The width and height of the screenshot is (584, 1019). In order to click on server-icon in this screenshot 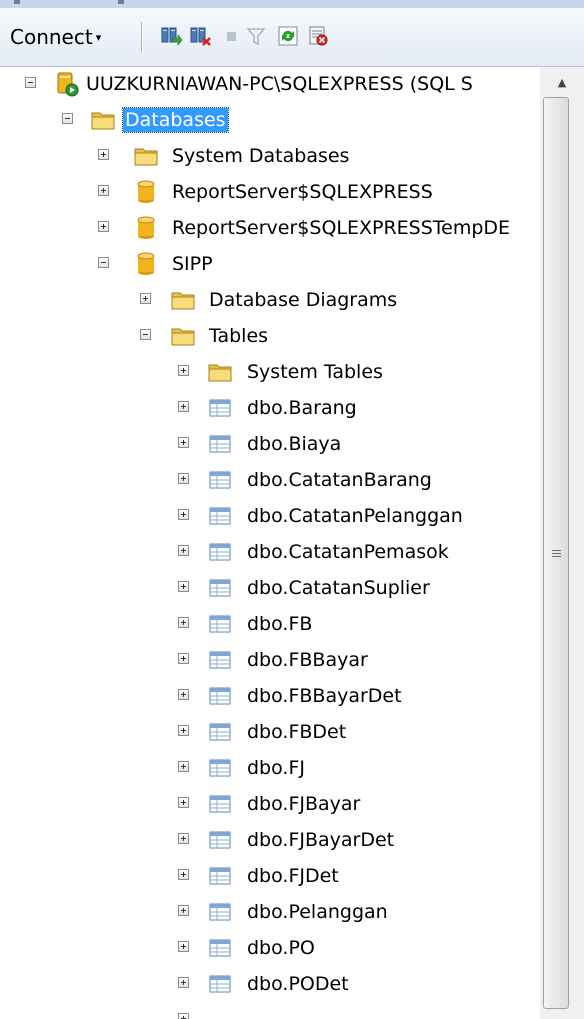, I will do `click(68, 84)`.